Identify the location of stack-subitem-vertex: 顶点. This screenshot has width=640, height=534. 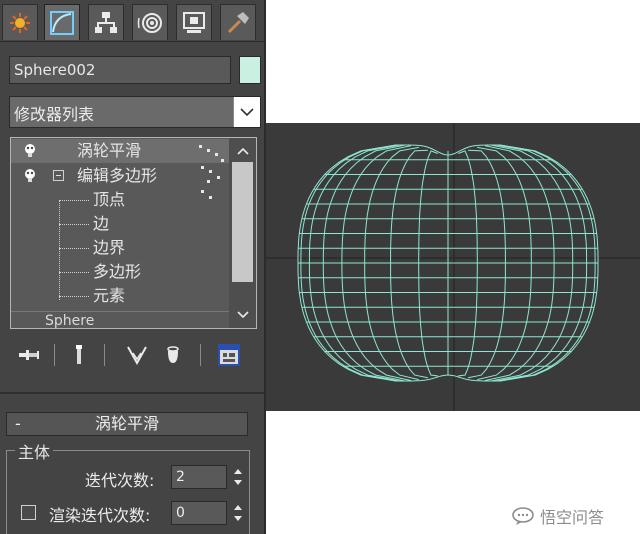
(120, 200).